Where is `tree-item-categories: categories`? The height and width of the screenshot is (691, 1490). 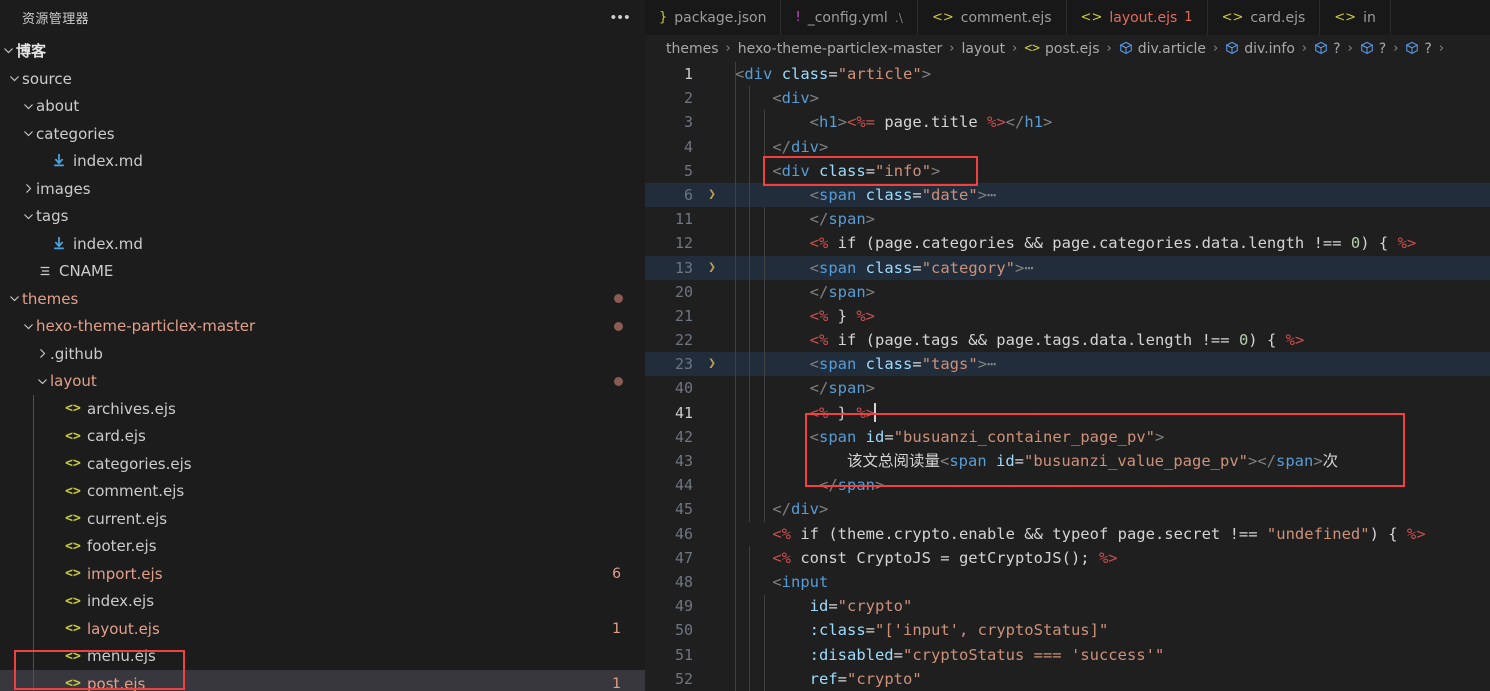 tree-item-categories: categories is located at coordinates (322, 134).